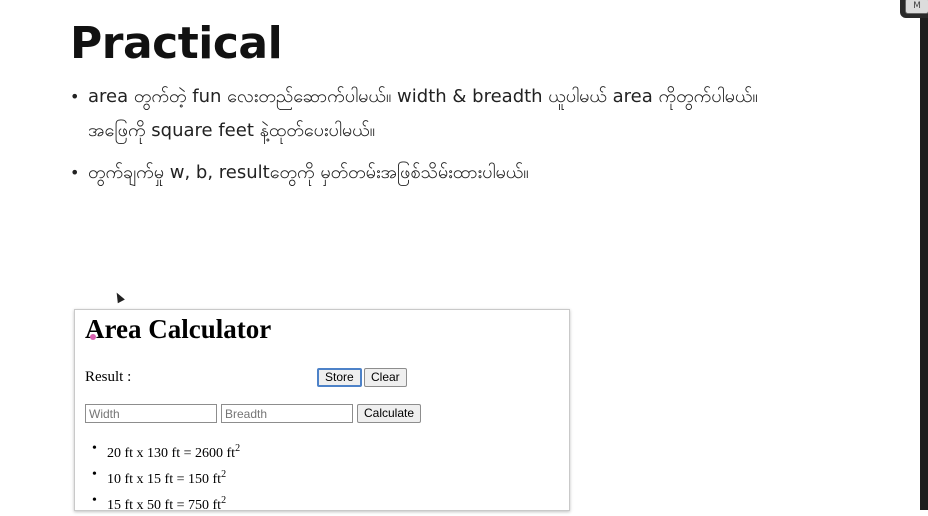 The image size is (928, 516). Describe the element at coordinates (287, 413) in the screenshot. I see `breadth-input` at that location.